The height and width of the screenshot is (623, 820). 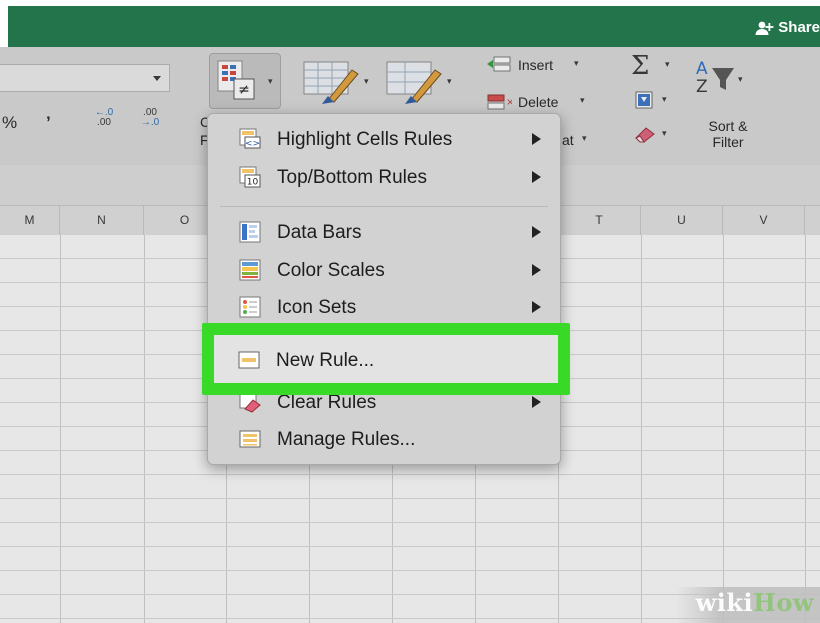 What do you see at coordinates (319, 232) in the screenshot?
I see `menu-item-label: Data Bars` at bounding box center [319, 232].